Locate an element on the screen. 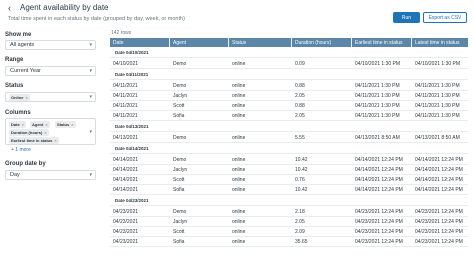  duration-cell: 0.09 is located at coordinates (300, 64).